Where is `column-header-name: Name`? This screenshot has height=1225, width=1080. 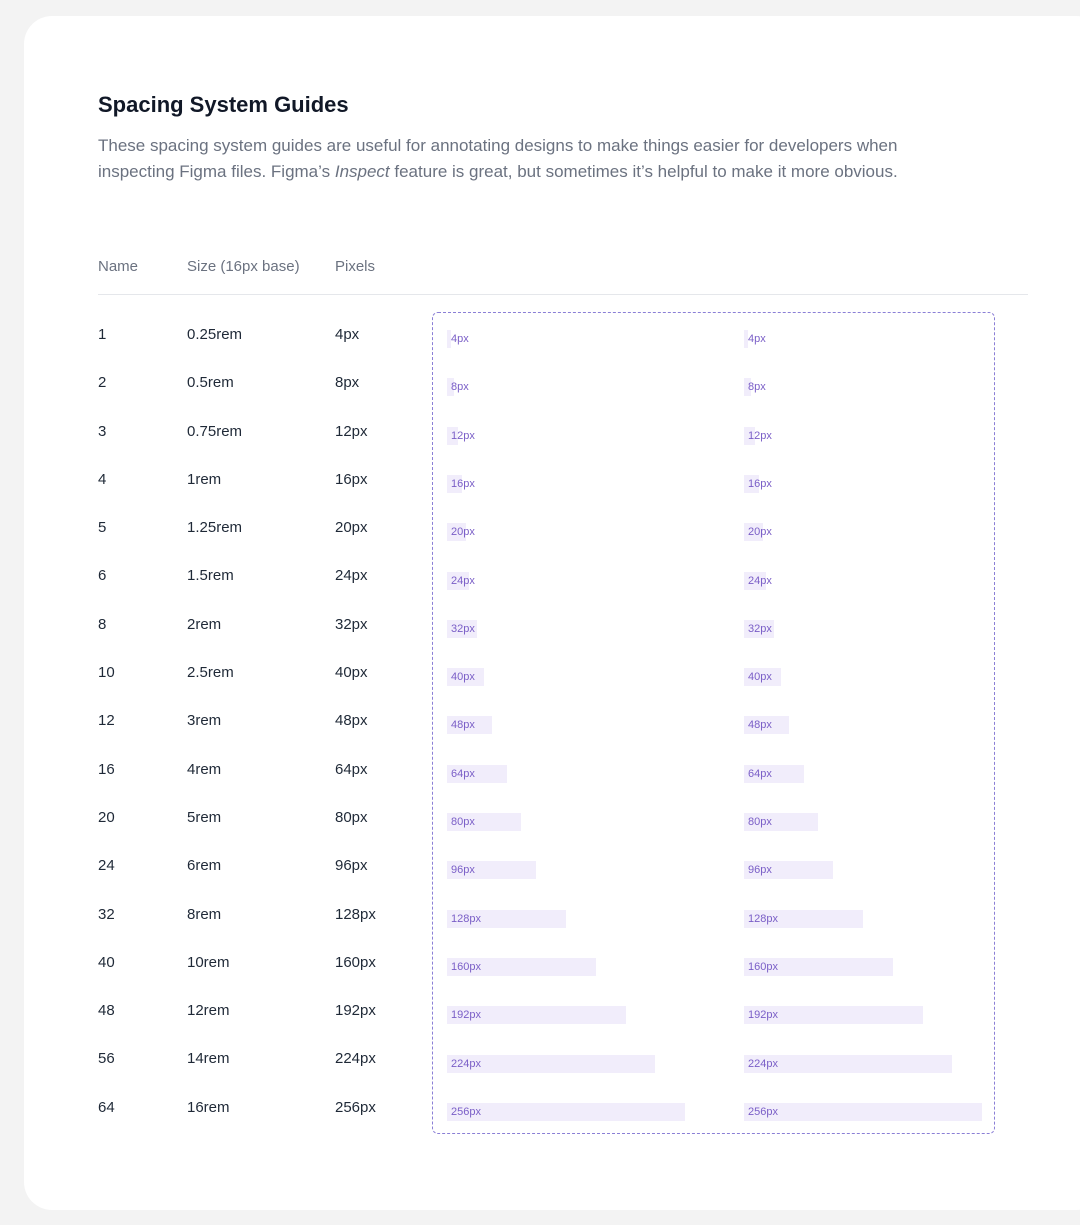
column-header-name: Name is located at coordinates (118, 266).